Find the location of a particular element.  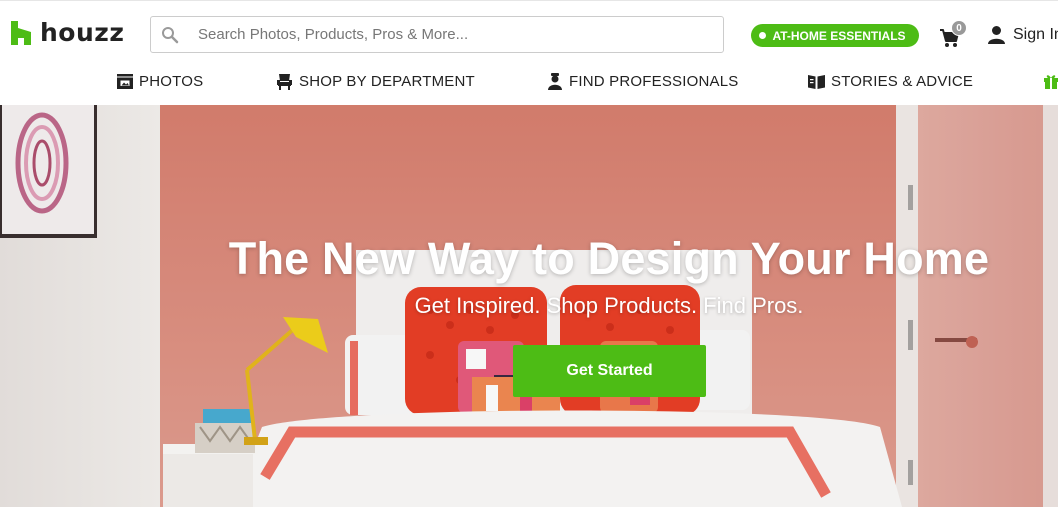

sign-in-label: Sign In is located at coordinates (1035, 34).